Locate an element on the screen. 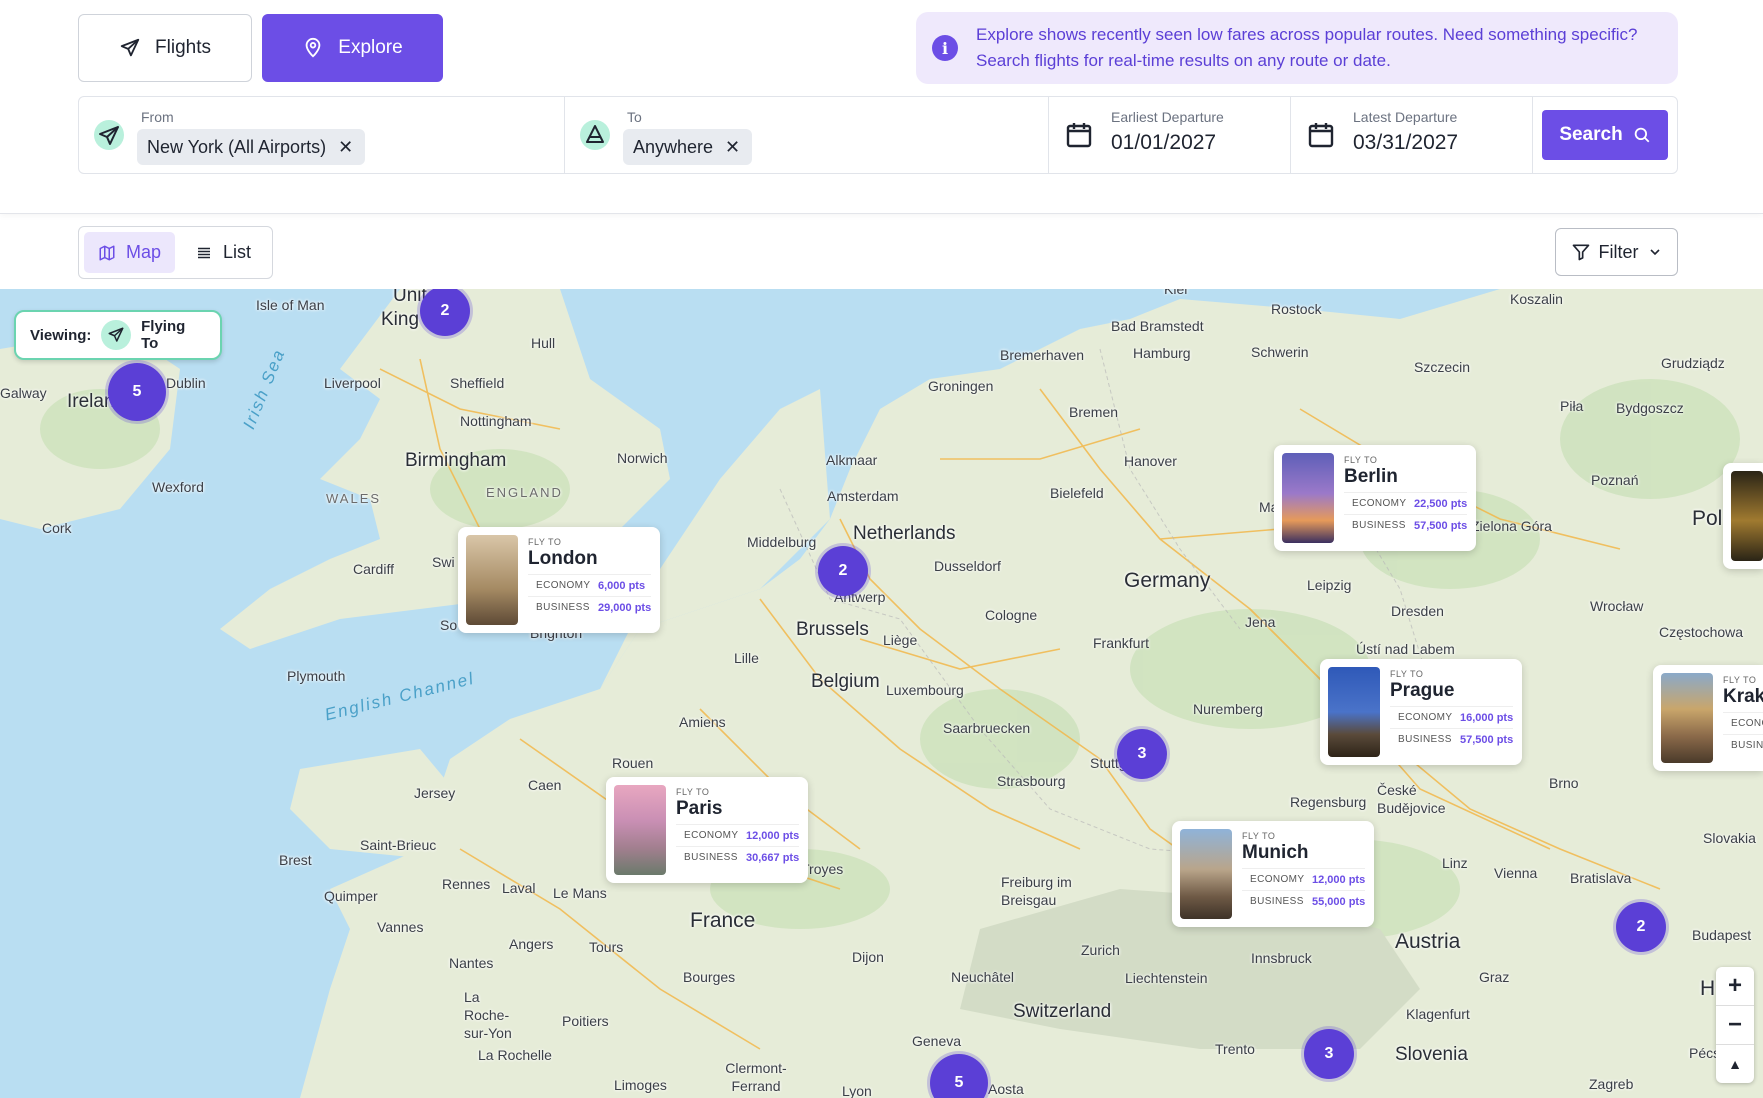 This screenshot has width=1763, height=1098. earliest-departure-field: Earliest Departure 01/01/2027 is located at coordinates (1170, 135).